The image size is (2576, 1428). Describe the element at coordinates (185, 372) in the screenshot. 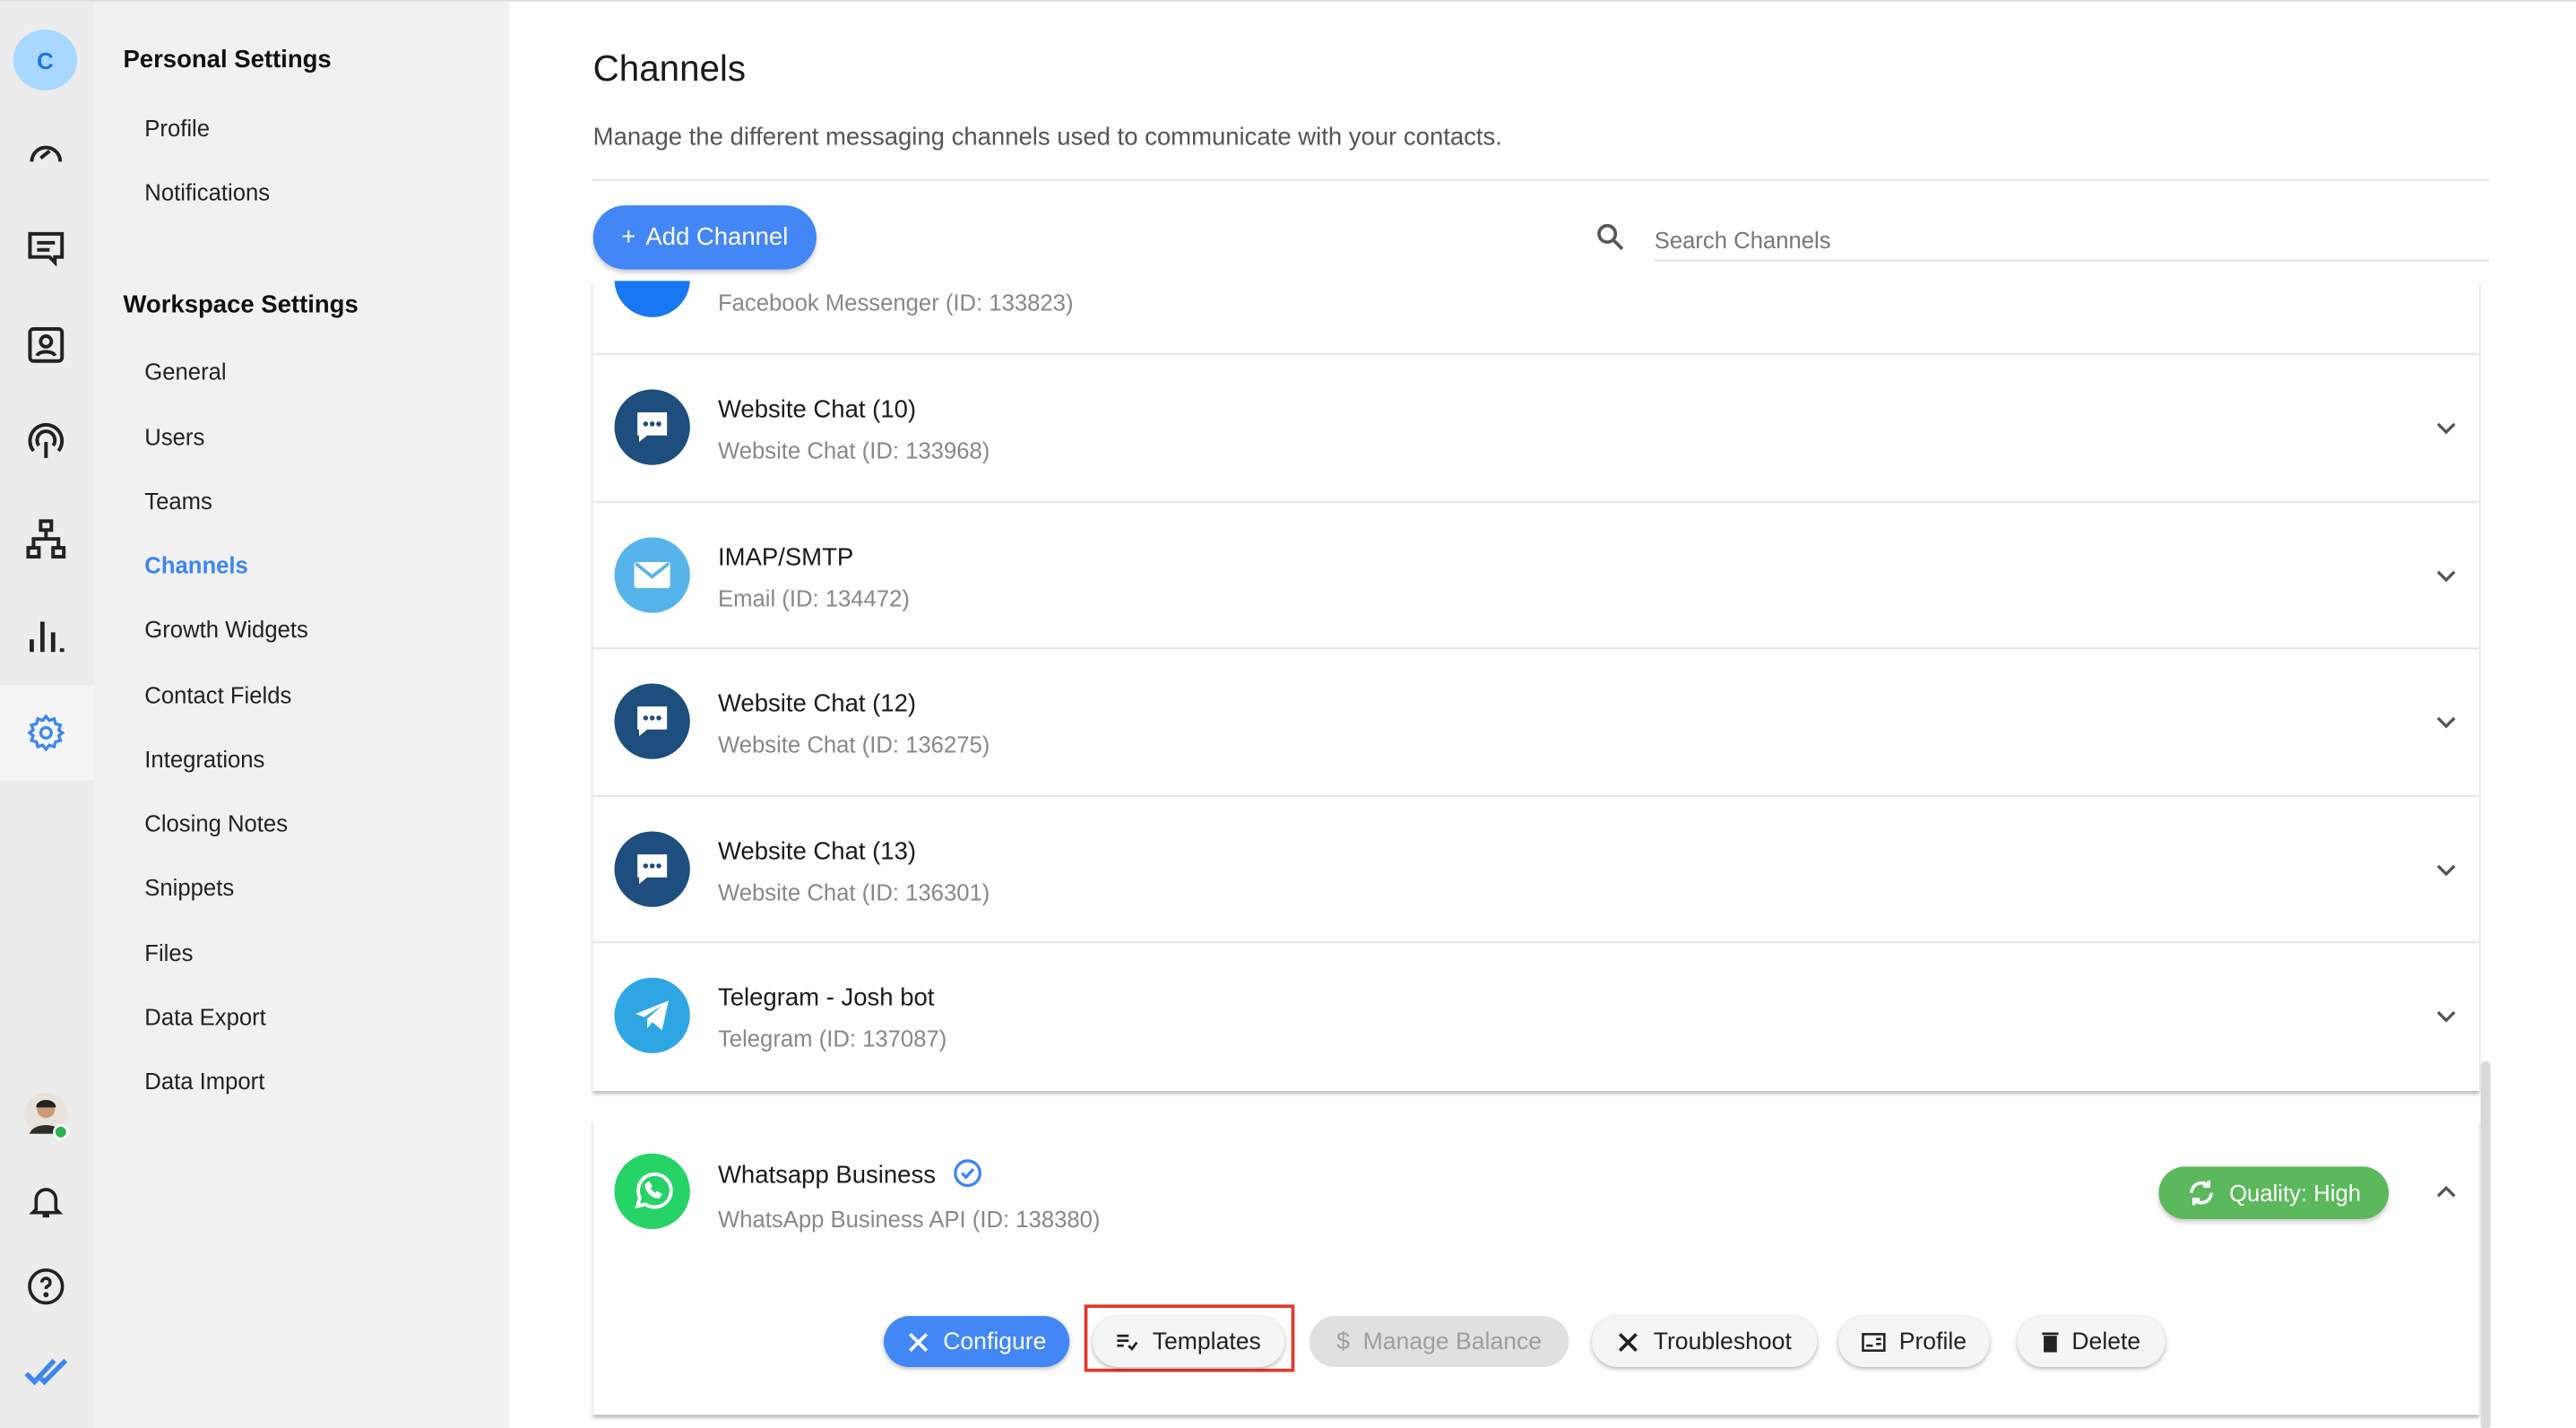

I see `sidebar-item-general: General` at that location.